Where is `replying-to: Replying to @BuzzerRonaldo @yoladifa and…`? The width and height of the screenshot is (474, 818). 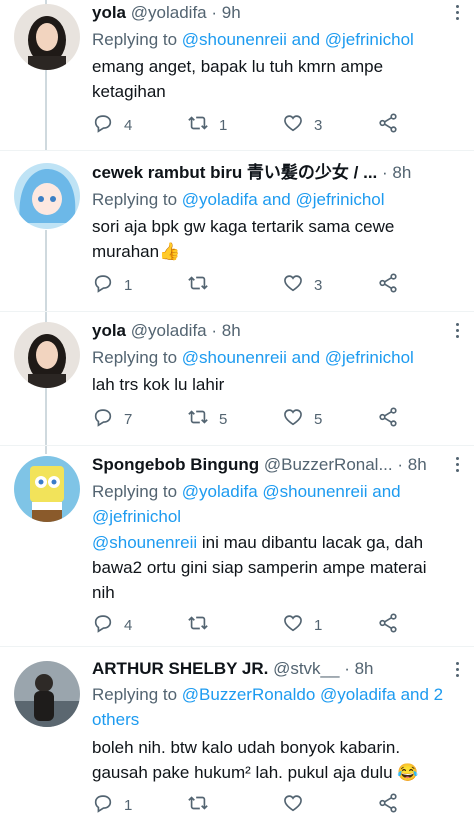
replying-to: Replying to @BuzzerRonaldo @yoladifa and… is located at coordinates (276, 707).